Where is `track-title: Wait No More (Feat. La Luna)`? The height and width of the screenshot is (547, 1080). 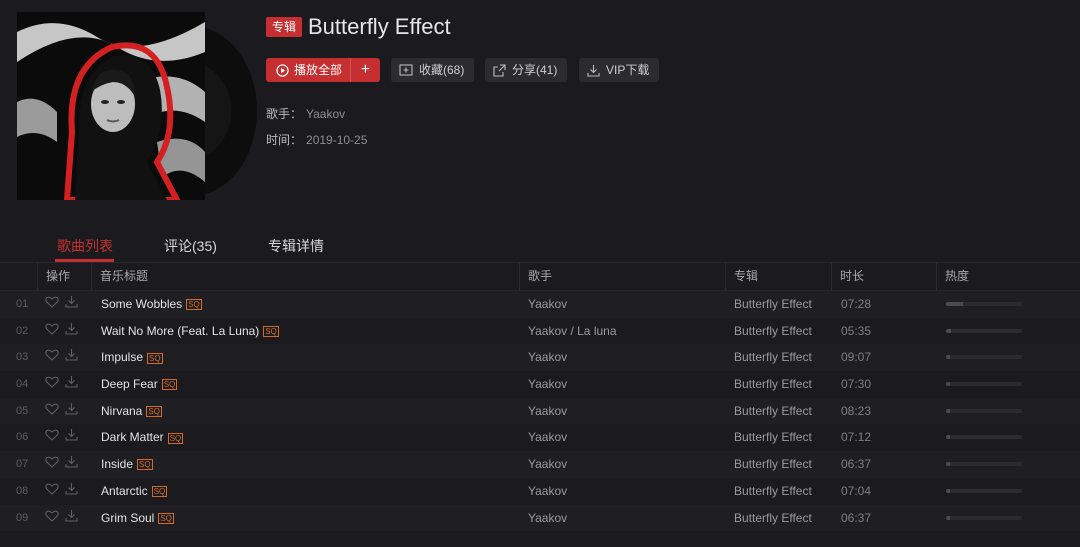 track-title: Wait No More (Feat. La Luna) is located at coordinates (180, 331).